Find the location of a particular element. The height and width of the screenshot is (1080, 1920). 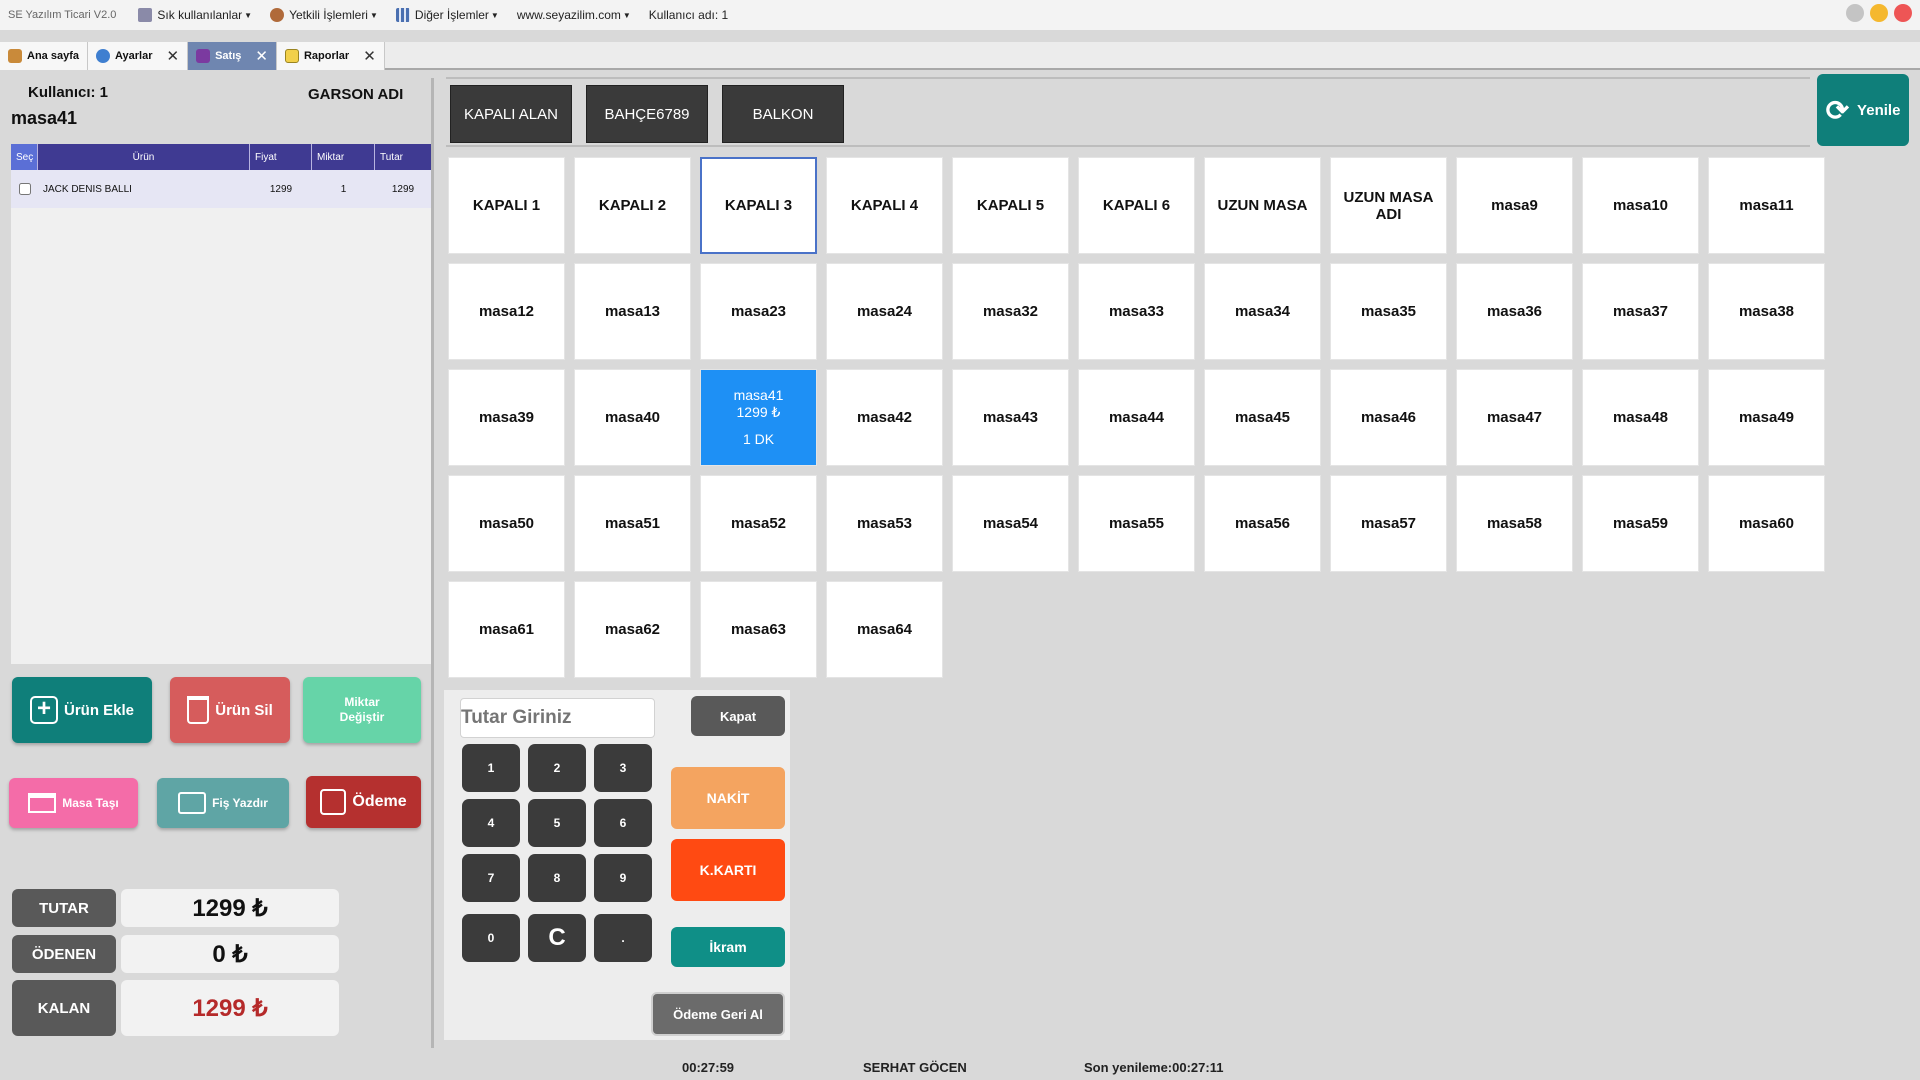

table-tile: masa33 is located at coordinates (1136, 311).